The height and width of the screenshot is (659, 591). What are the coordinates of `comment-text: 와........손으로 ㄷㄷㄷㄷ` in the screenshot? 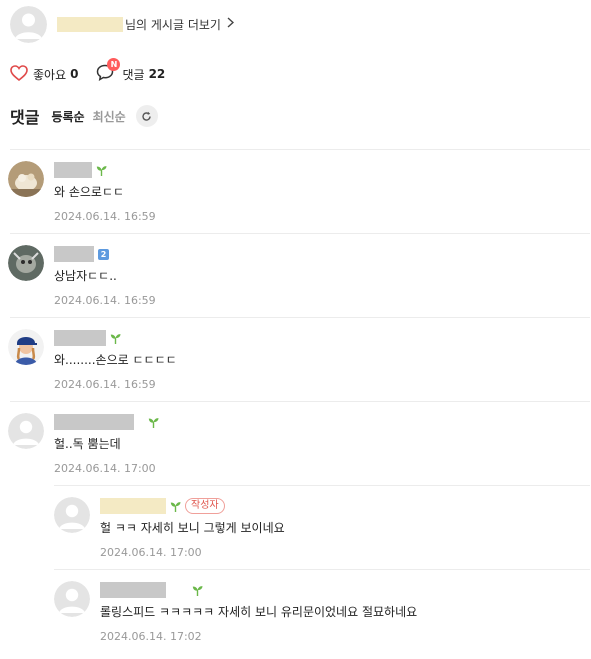 It's located at (115, 360).